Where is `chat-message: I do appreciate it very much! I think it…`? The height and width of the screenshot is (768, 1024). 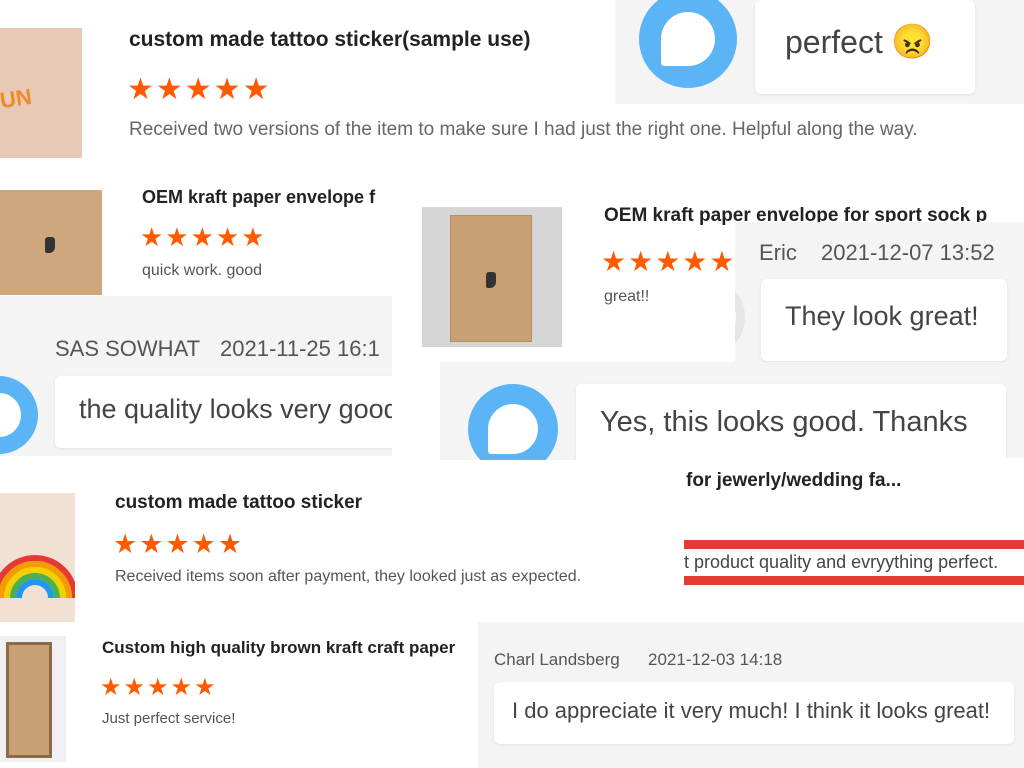
chat-message: I do appreciate it very much! I think it… is located at coordinates (754, 713).